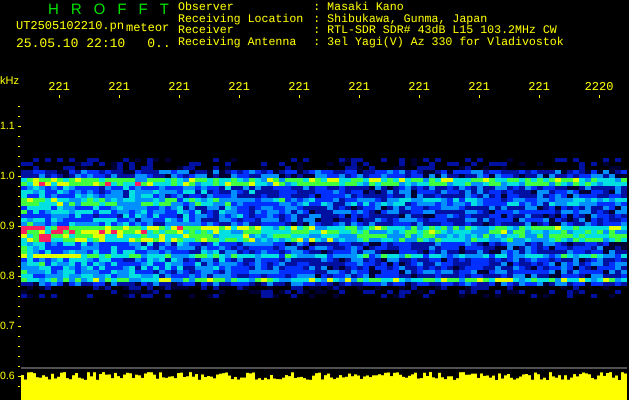  Describe the element at coordinates (8, 376) in the screenshot. I see `axis-label: 0.6` at that location.